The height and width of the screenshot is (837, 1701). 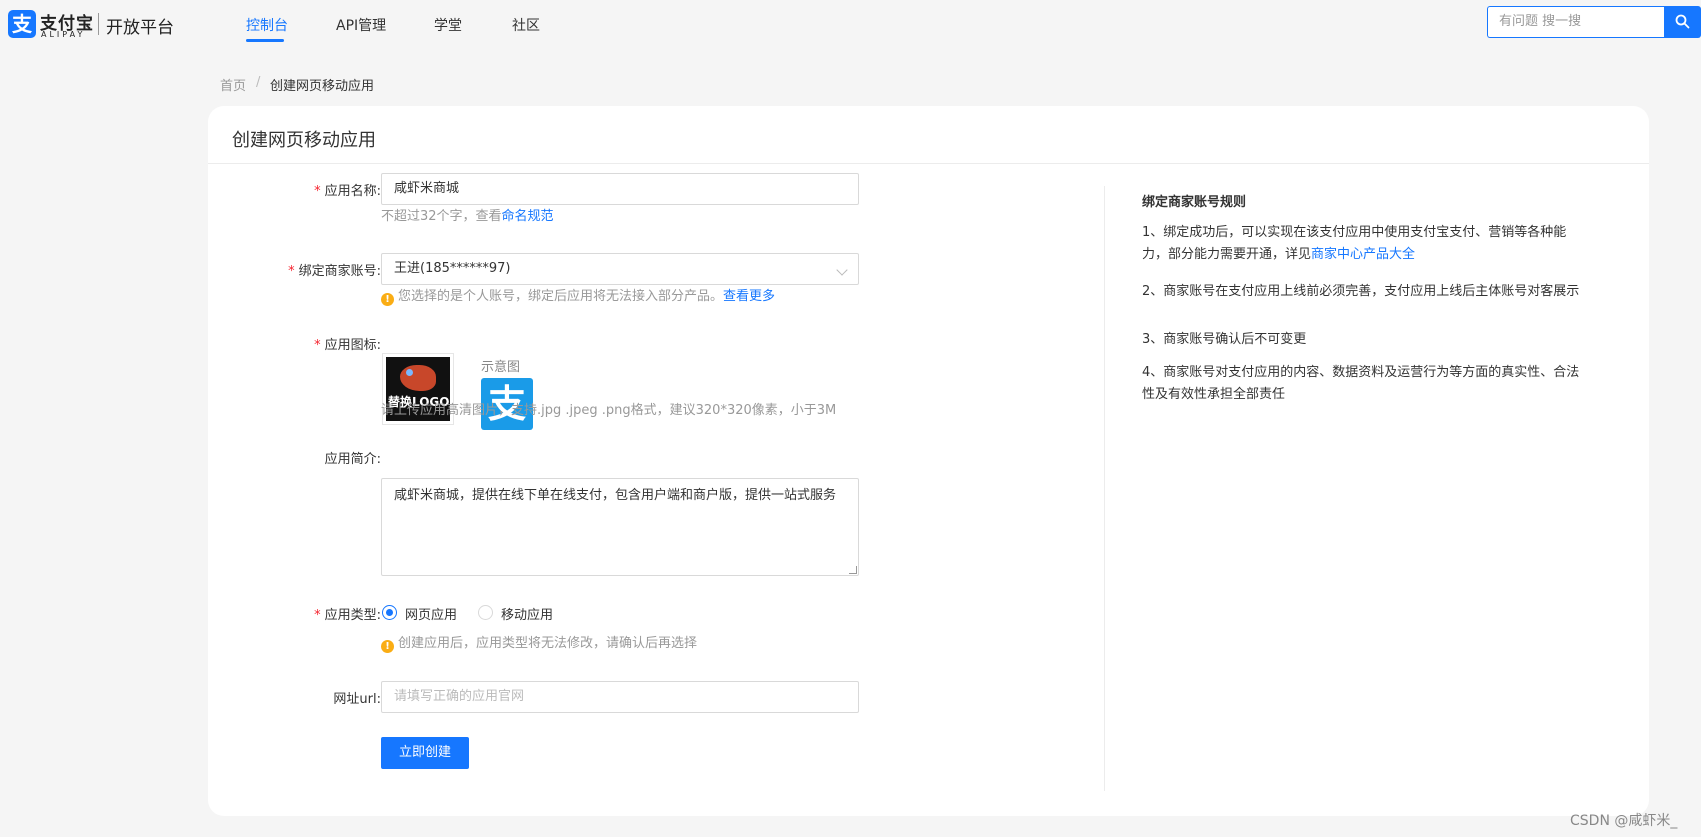 I want to click on rules-title: 绑定商家账号规则, so click(x=1194, y=202).